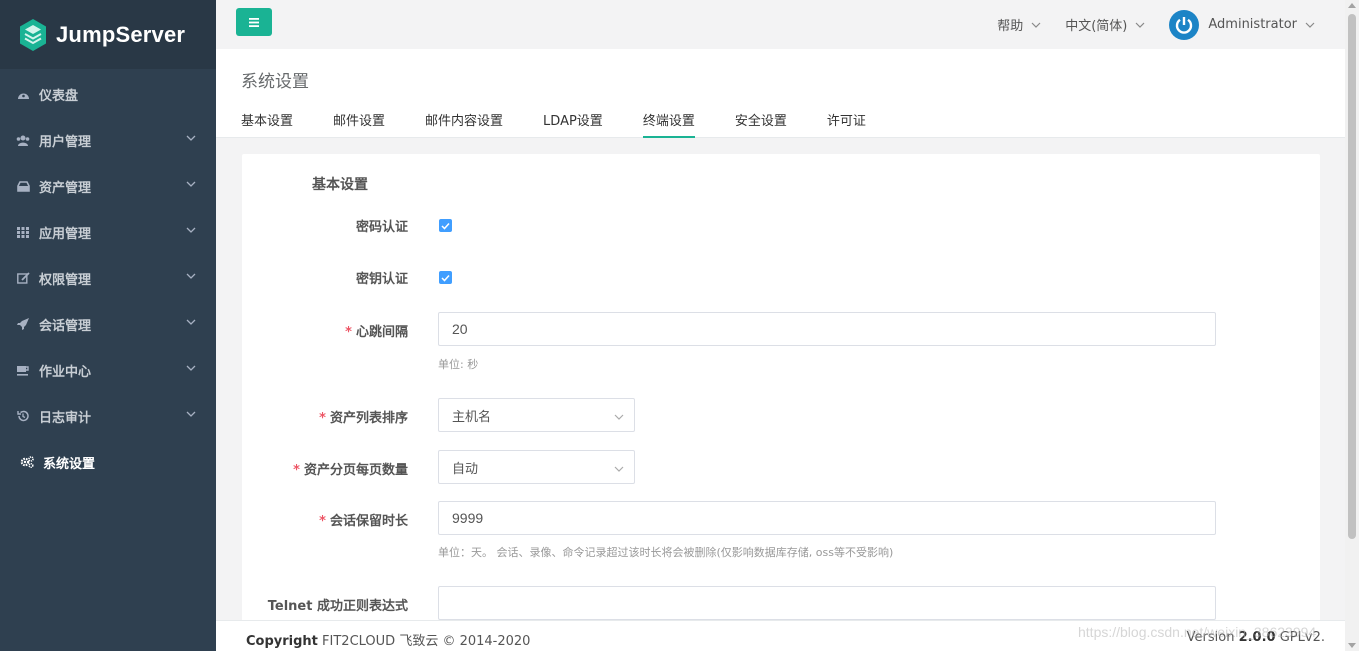 Image resolution: width=1359 pixels, height=651 pixels. What do you see at coordinates (65, 234) in the screenshot?
I see `sidebar-item-label: 应用管理` at bounding box center [65, 234].